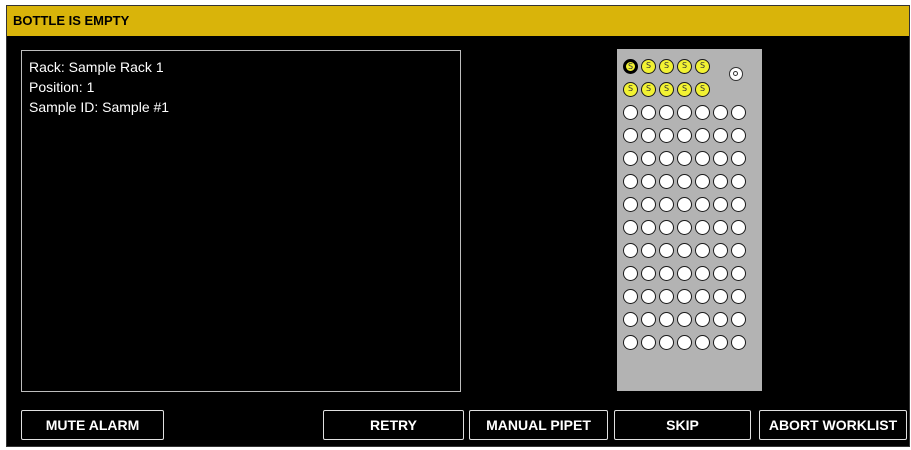 This screenshot has height=450, width=911. I want to click on position-info: Position: 1, so click(62, 87).